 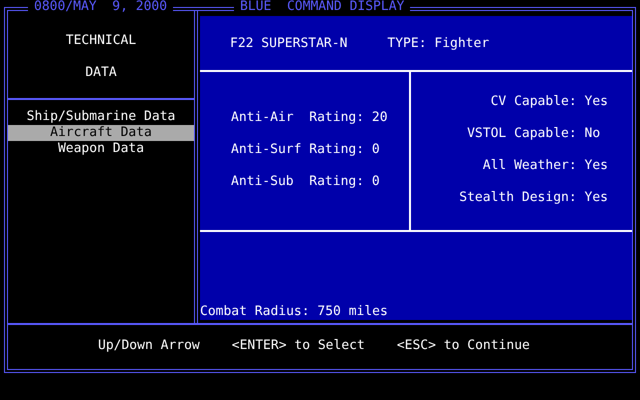 I want to click on aircraft-name: F22 SUPERSTAR-N, so click(x=289, y=43).